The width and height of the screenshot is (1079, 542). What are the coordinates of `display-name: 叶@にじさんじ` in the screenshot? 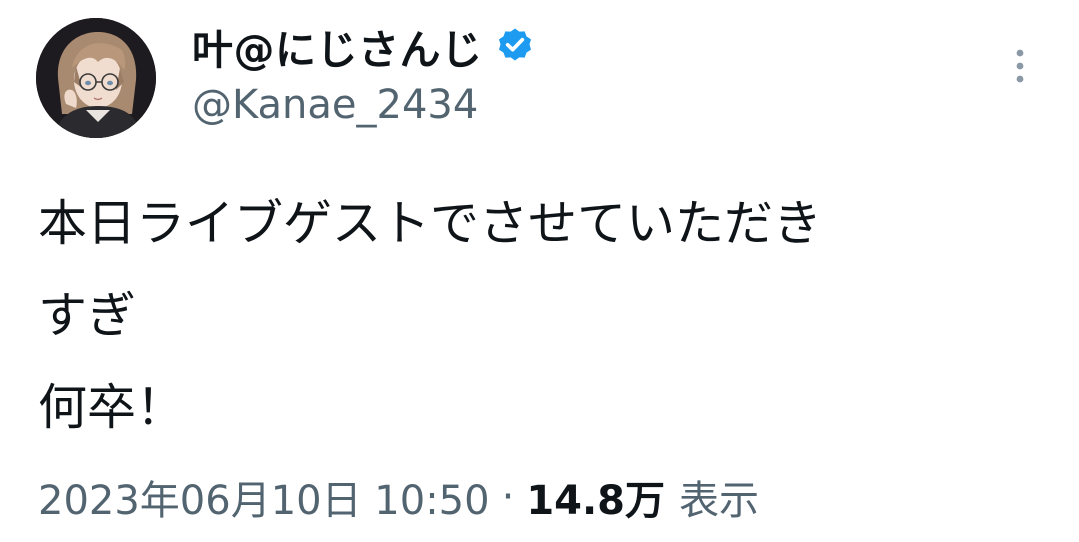 It's located at (337, 46).